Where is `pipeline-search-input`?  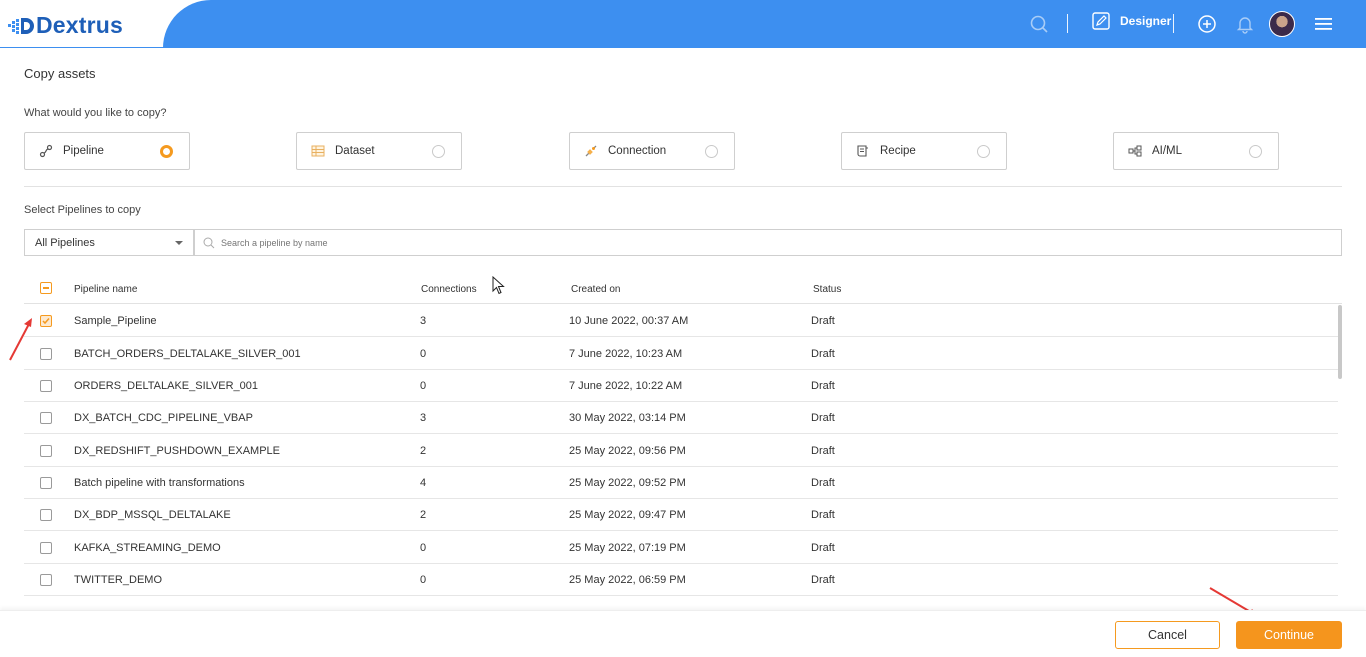
pipeline-search-input is located at coordinates (671, 242).